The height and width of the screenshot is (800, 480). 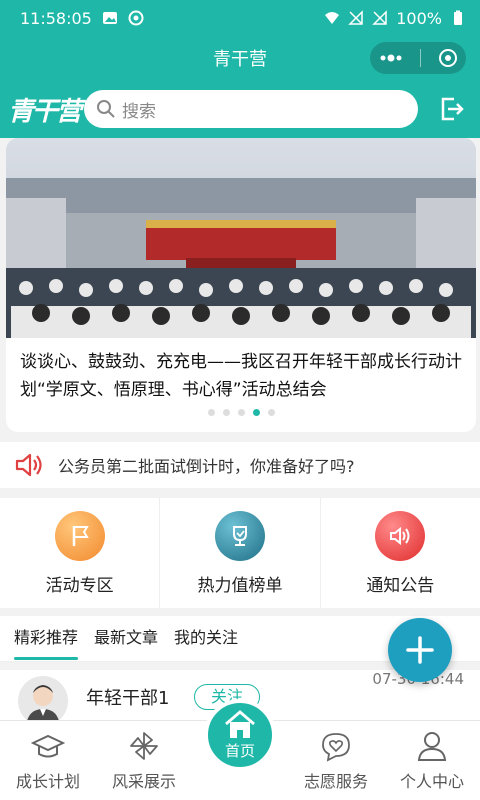 I want to click on feature-label: 活动专区, so click(x=79, y=585).